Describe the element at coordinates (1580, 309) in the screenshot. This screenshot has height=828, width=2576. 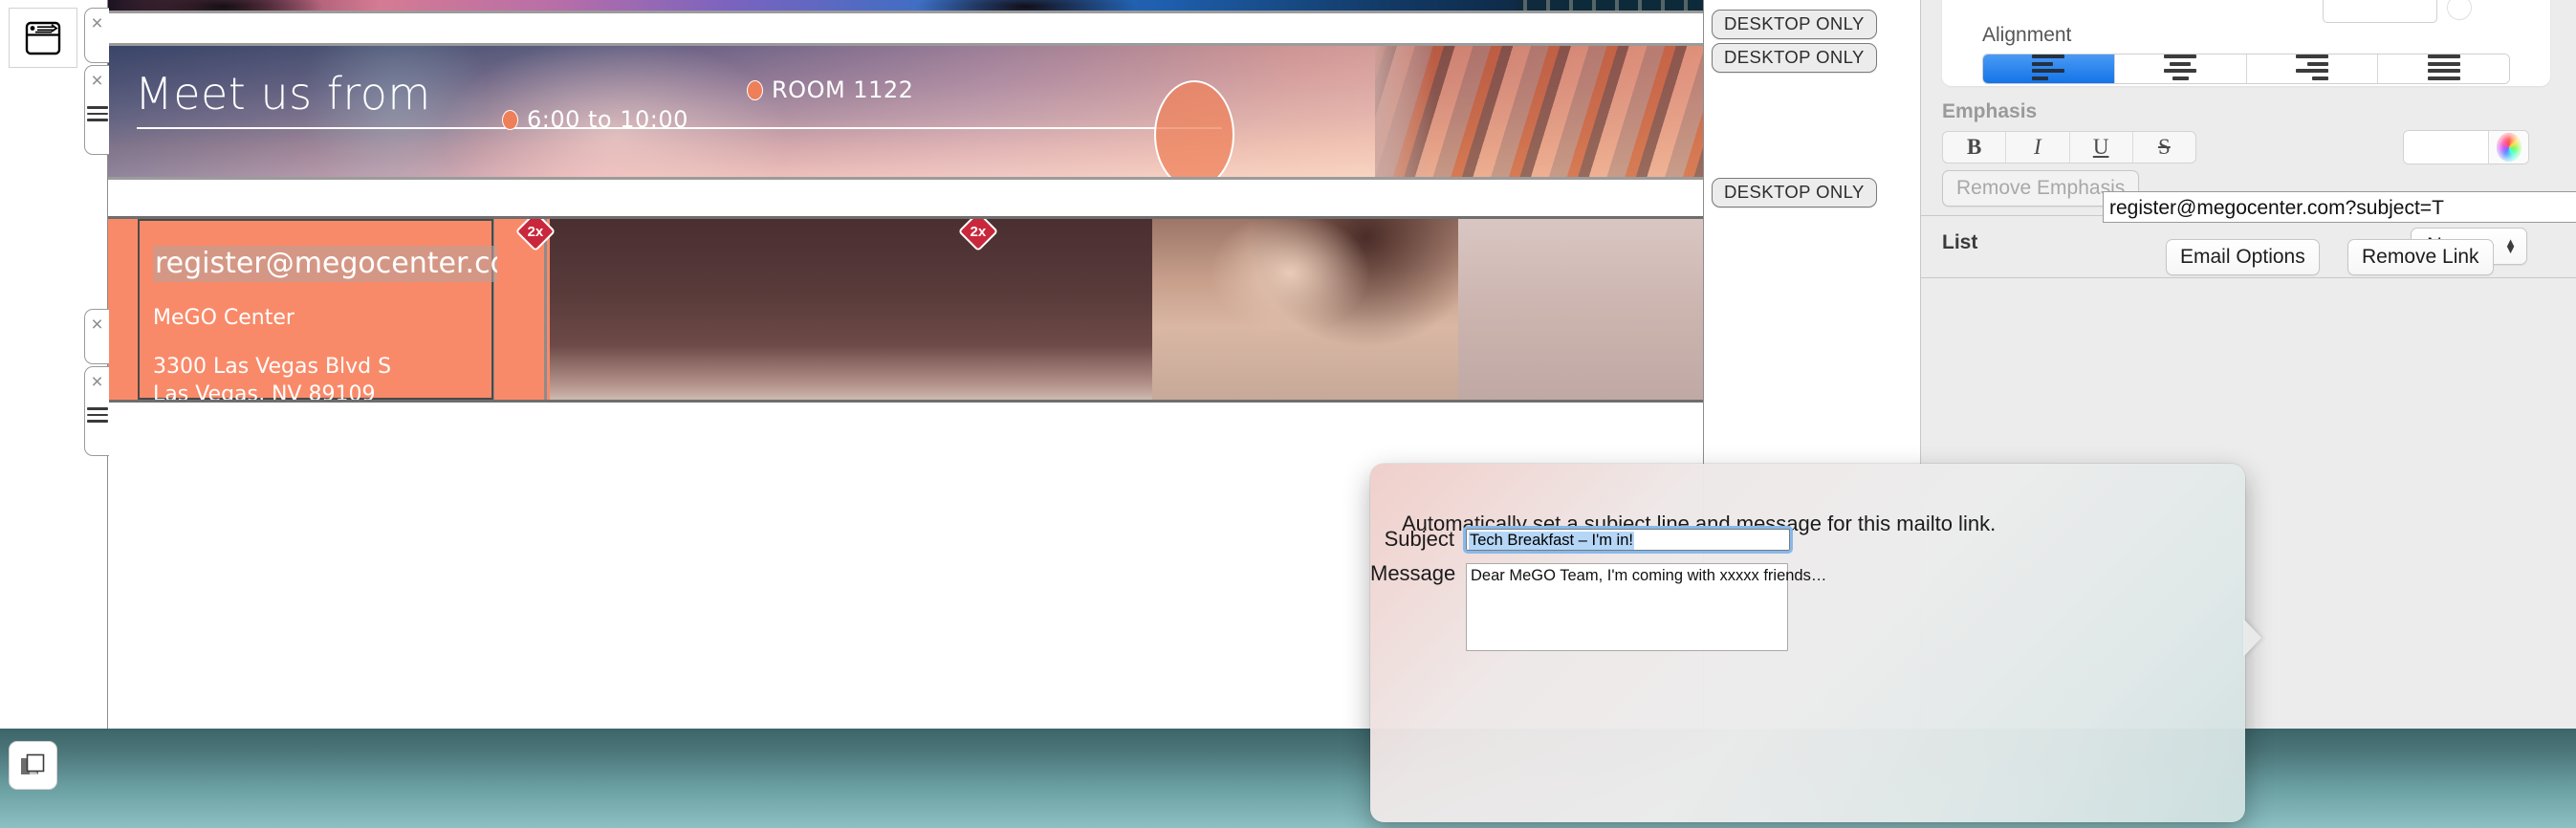
I see `photo-right-strip` at that location.